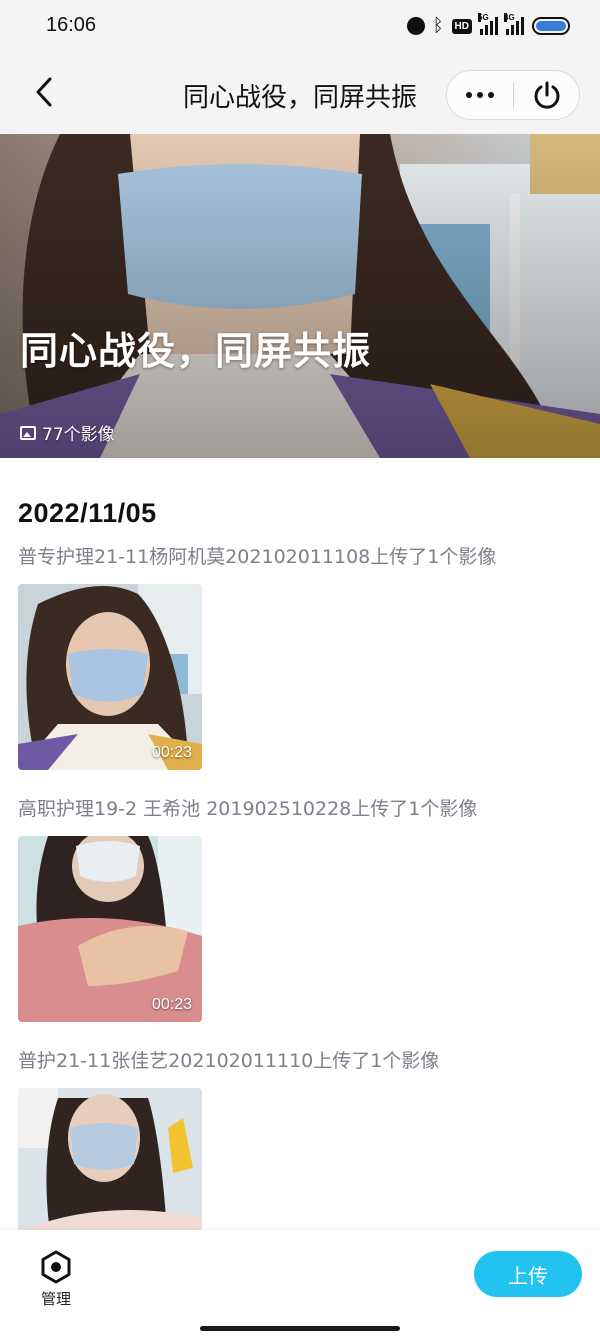 The width and height of the screenshot is (600, 1343). What do you see at coordinates (229, 1061) in the screenshot?
I see `upload-entry-text: 普护21-11张佳艺202102011110上传了1个影像` at bounding box center [229, 1061].